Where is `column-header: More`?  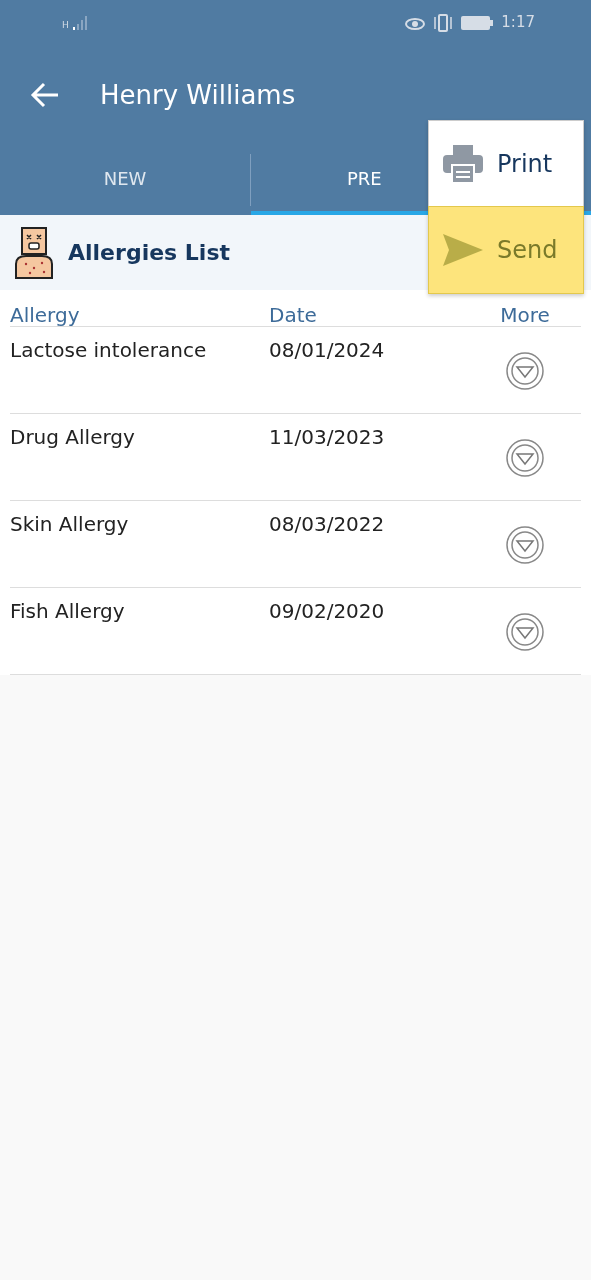 column-header: More is located at coordinates (525, 315).